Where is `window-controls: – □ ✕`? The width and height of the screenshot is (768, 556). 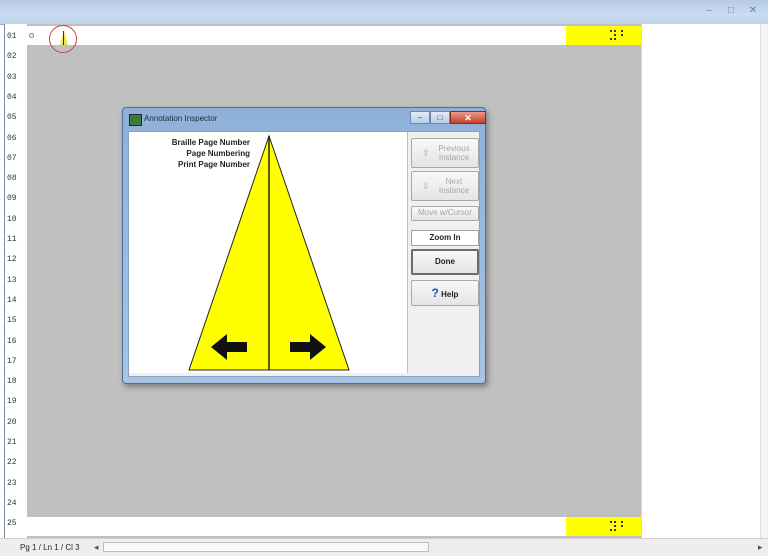
window-controls: – □ ✕ is located at coordinates (731, 11).